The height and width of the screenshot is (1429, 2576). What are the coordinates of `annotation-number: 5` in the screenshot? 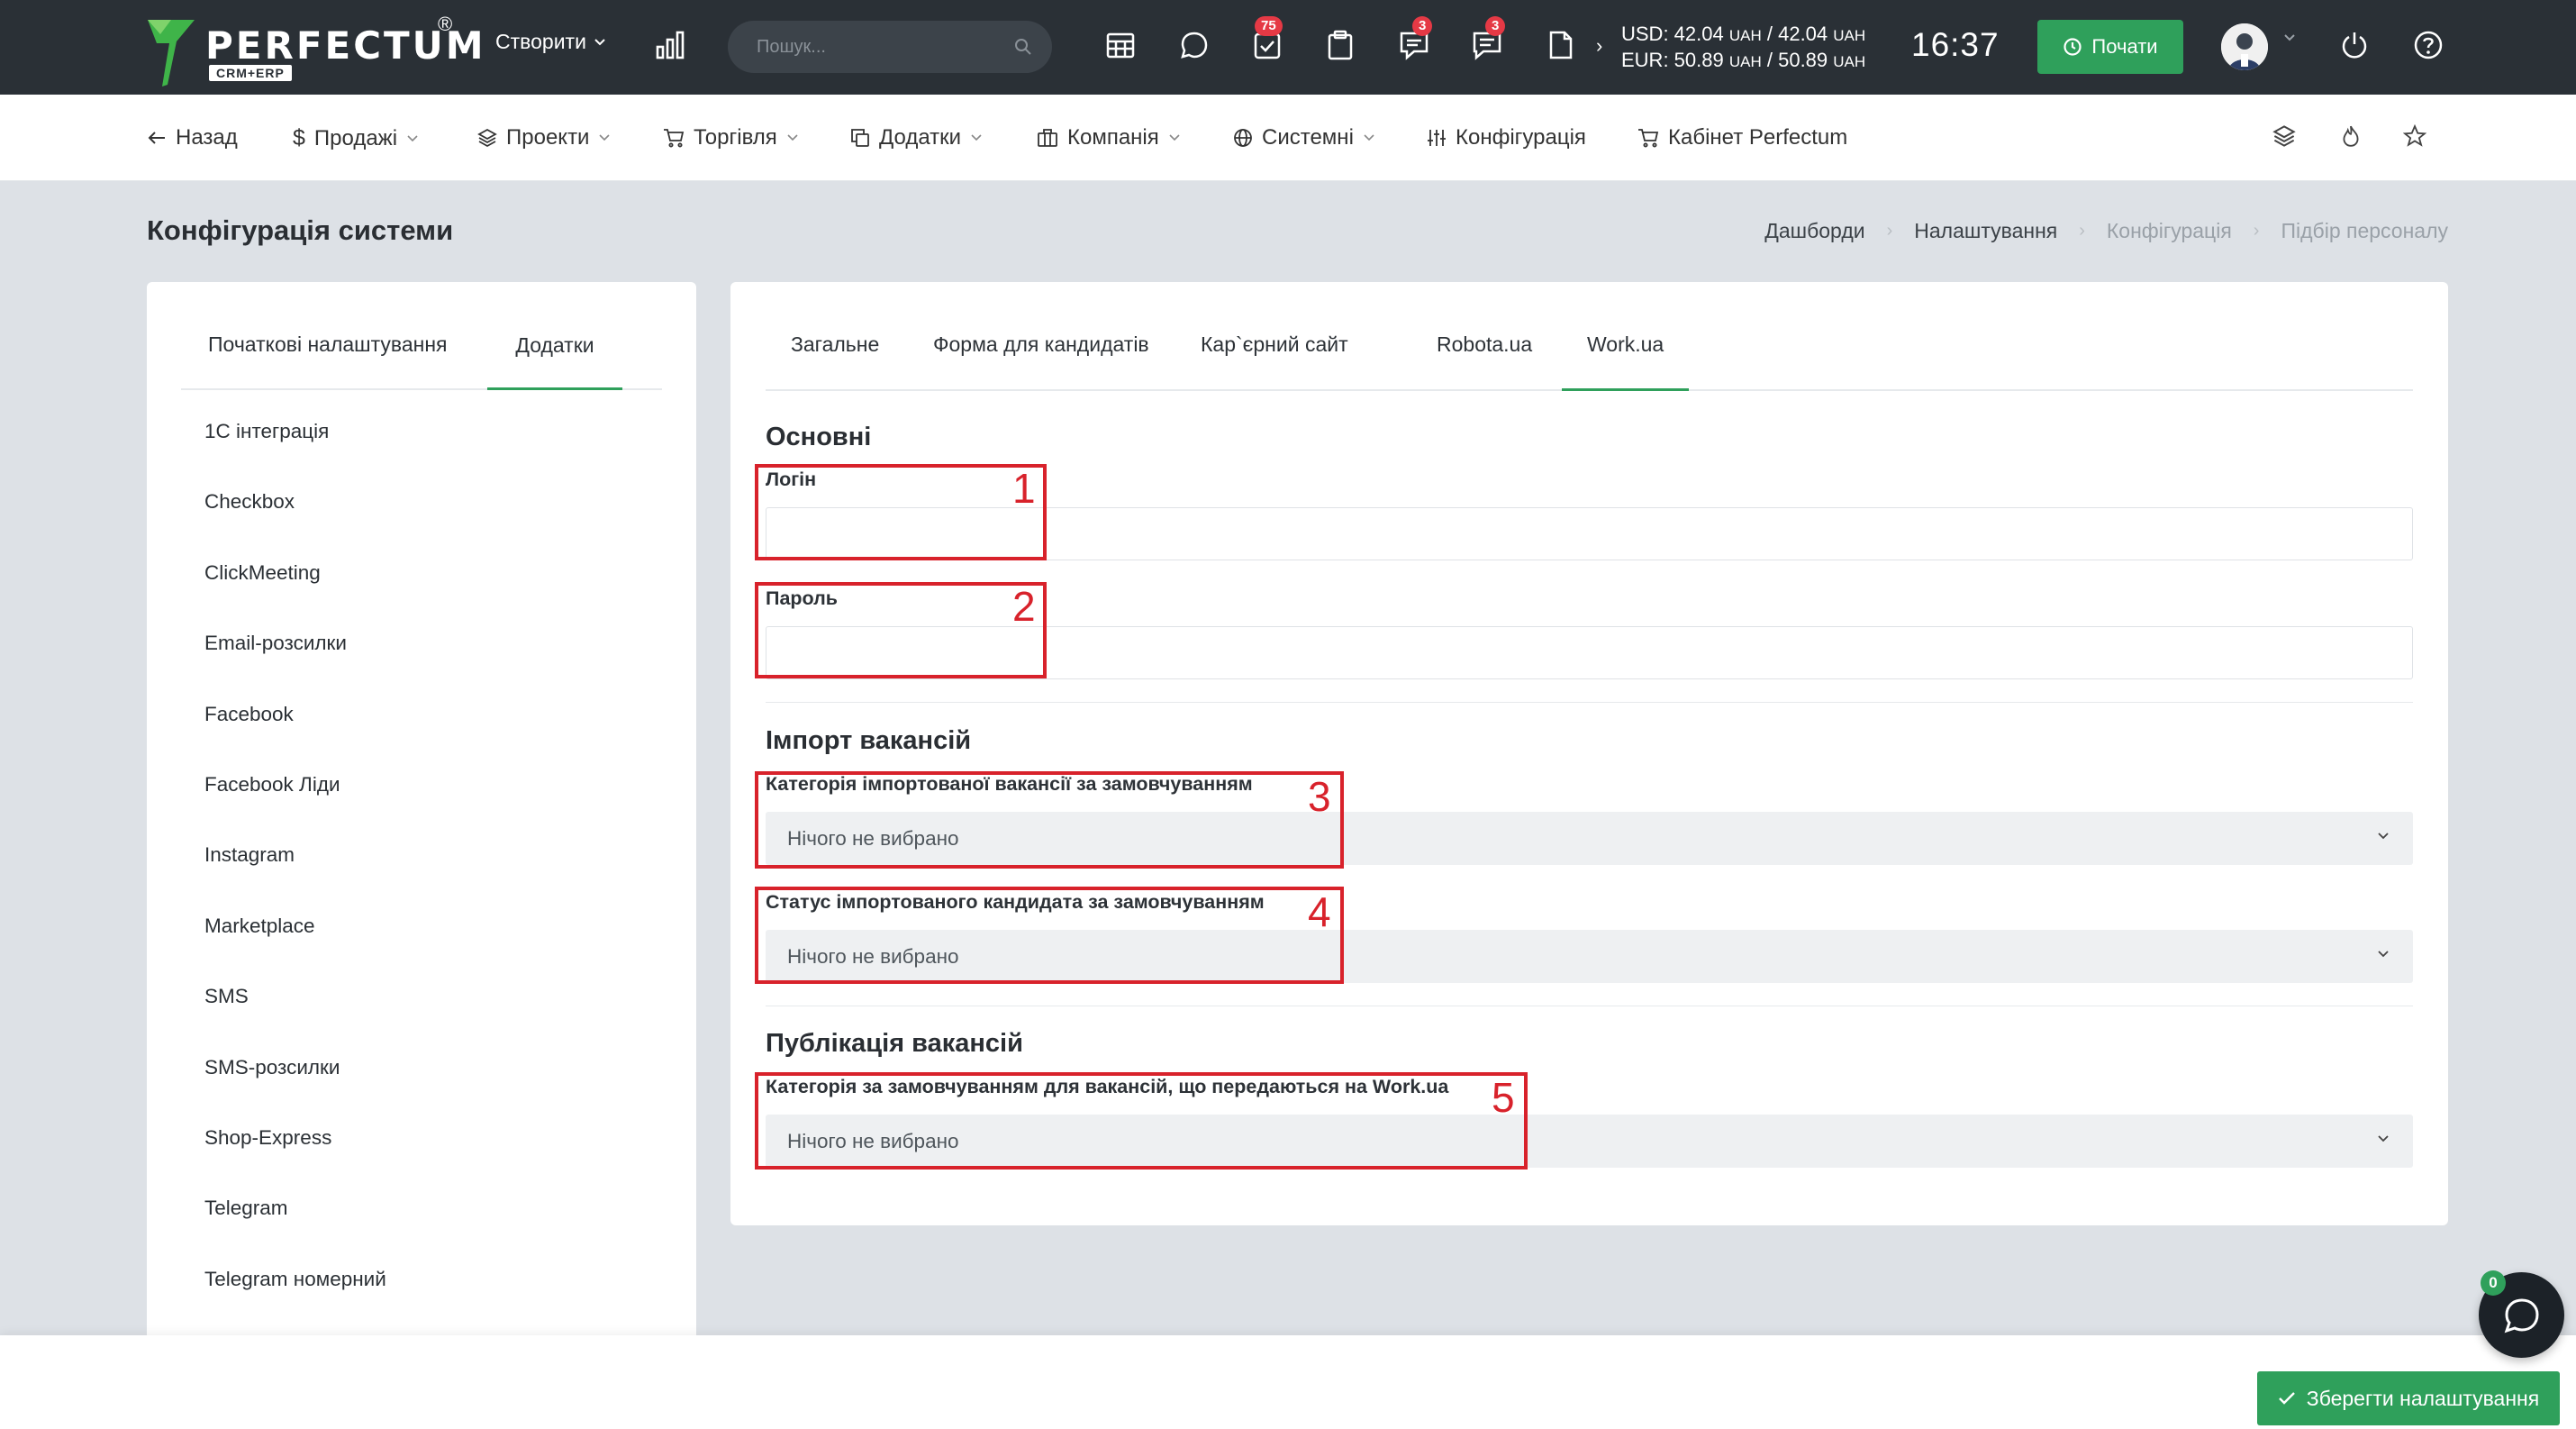 It's located at (1503, 1097).